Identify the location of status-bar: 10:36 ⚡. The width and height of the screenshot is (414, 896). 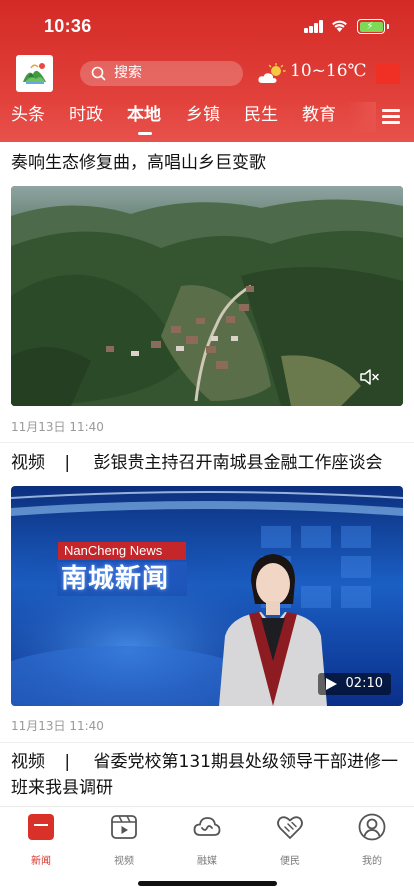
(207, 27).